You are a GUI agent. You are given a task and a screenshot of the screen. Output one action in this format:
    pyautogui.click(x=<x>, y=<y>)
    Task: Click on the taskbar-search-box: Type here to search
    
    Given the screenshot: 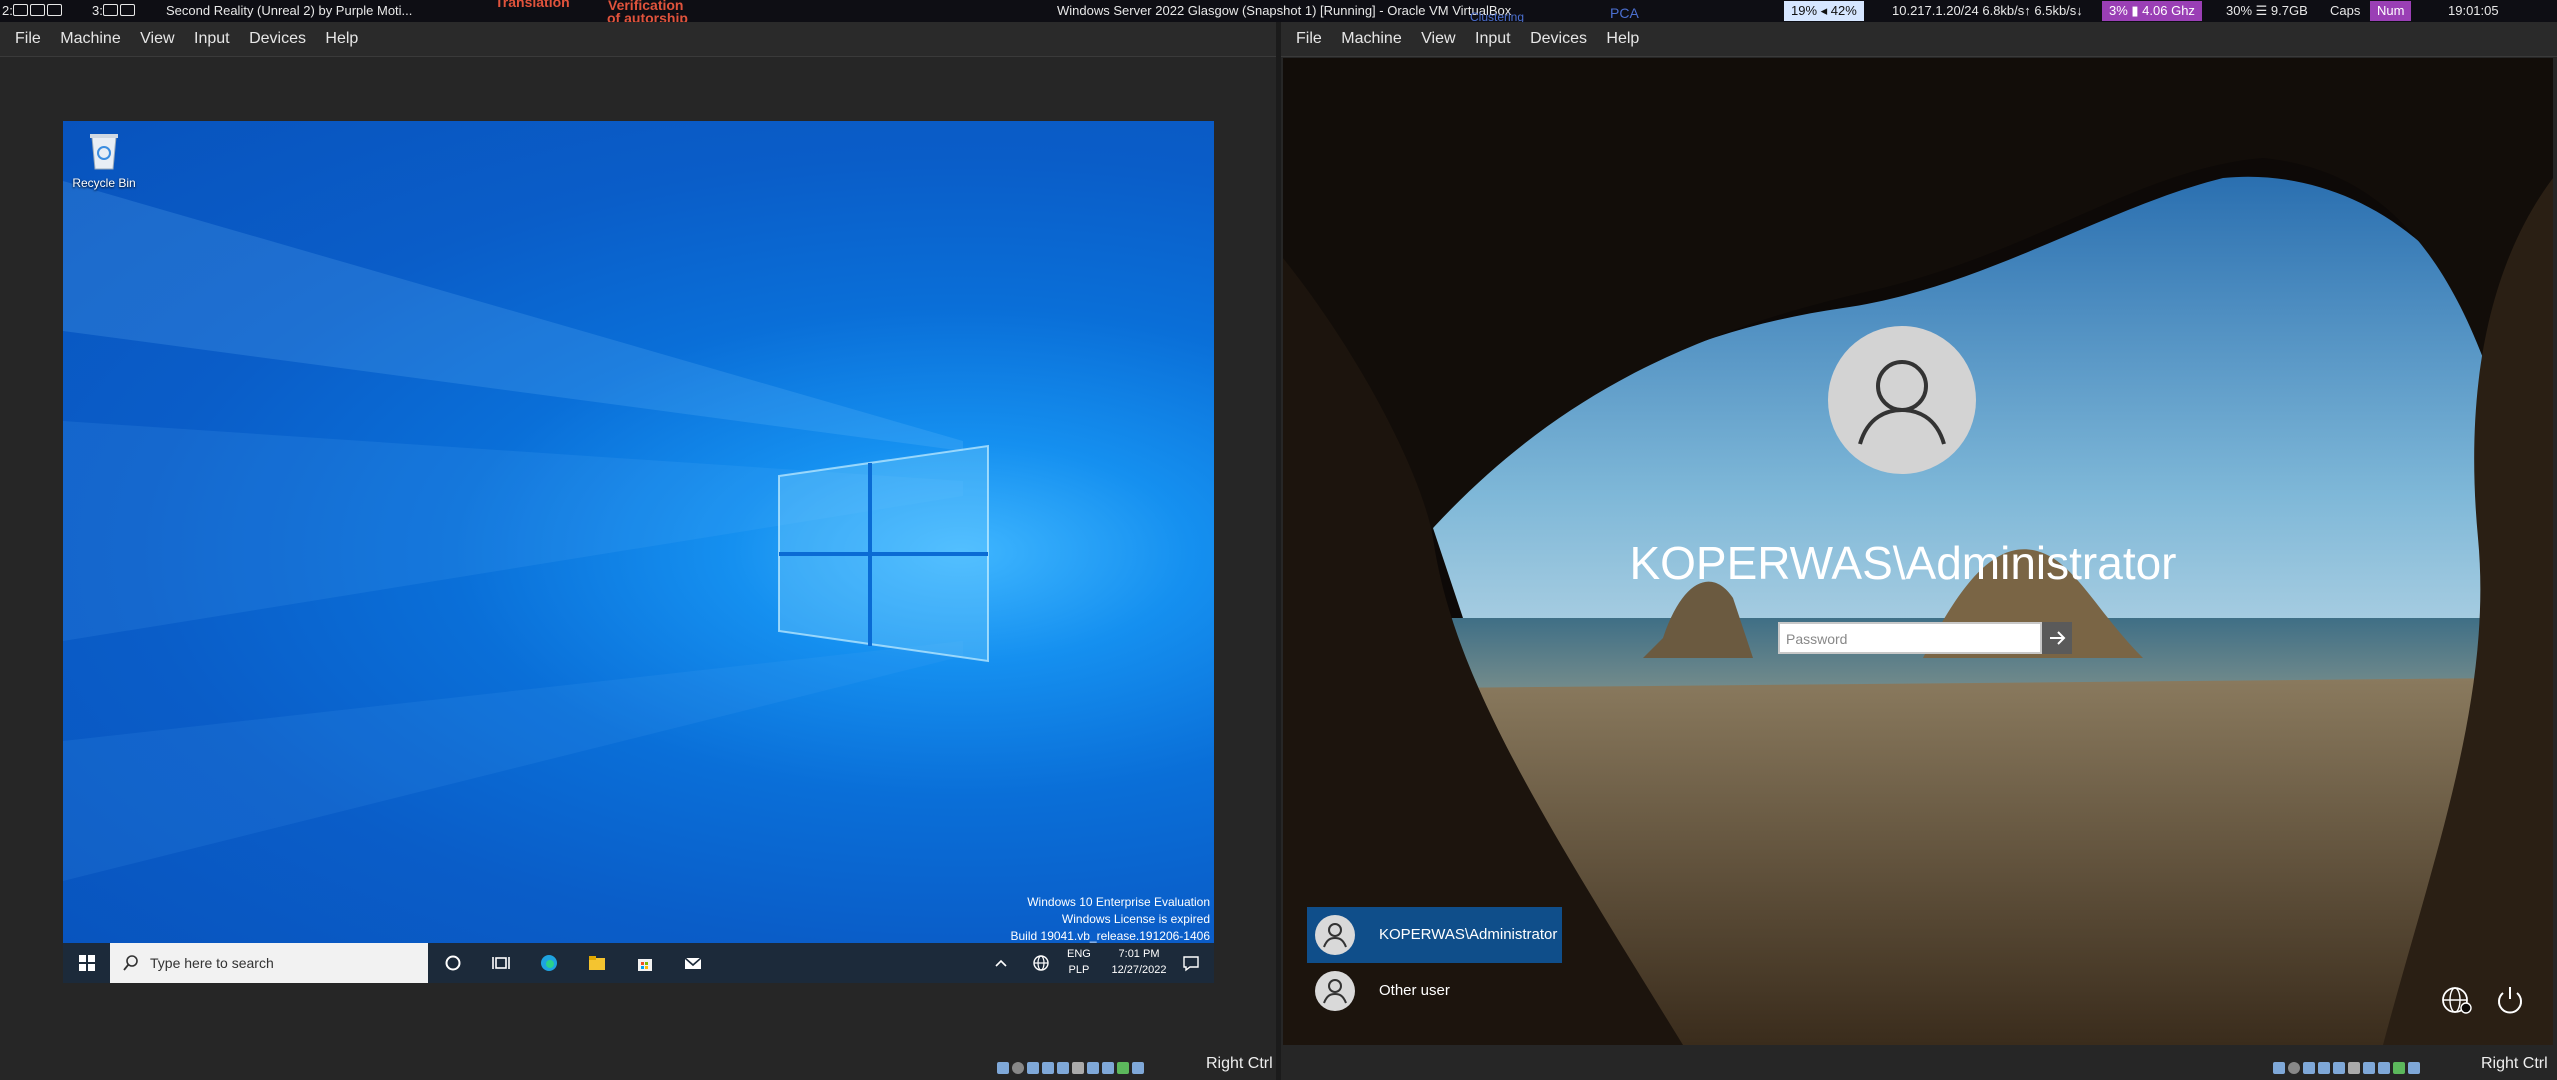 What is the action you would take?
    pyautogui.click(x=269, y=963)
    